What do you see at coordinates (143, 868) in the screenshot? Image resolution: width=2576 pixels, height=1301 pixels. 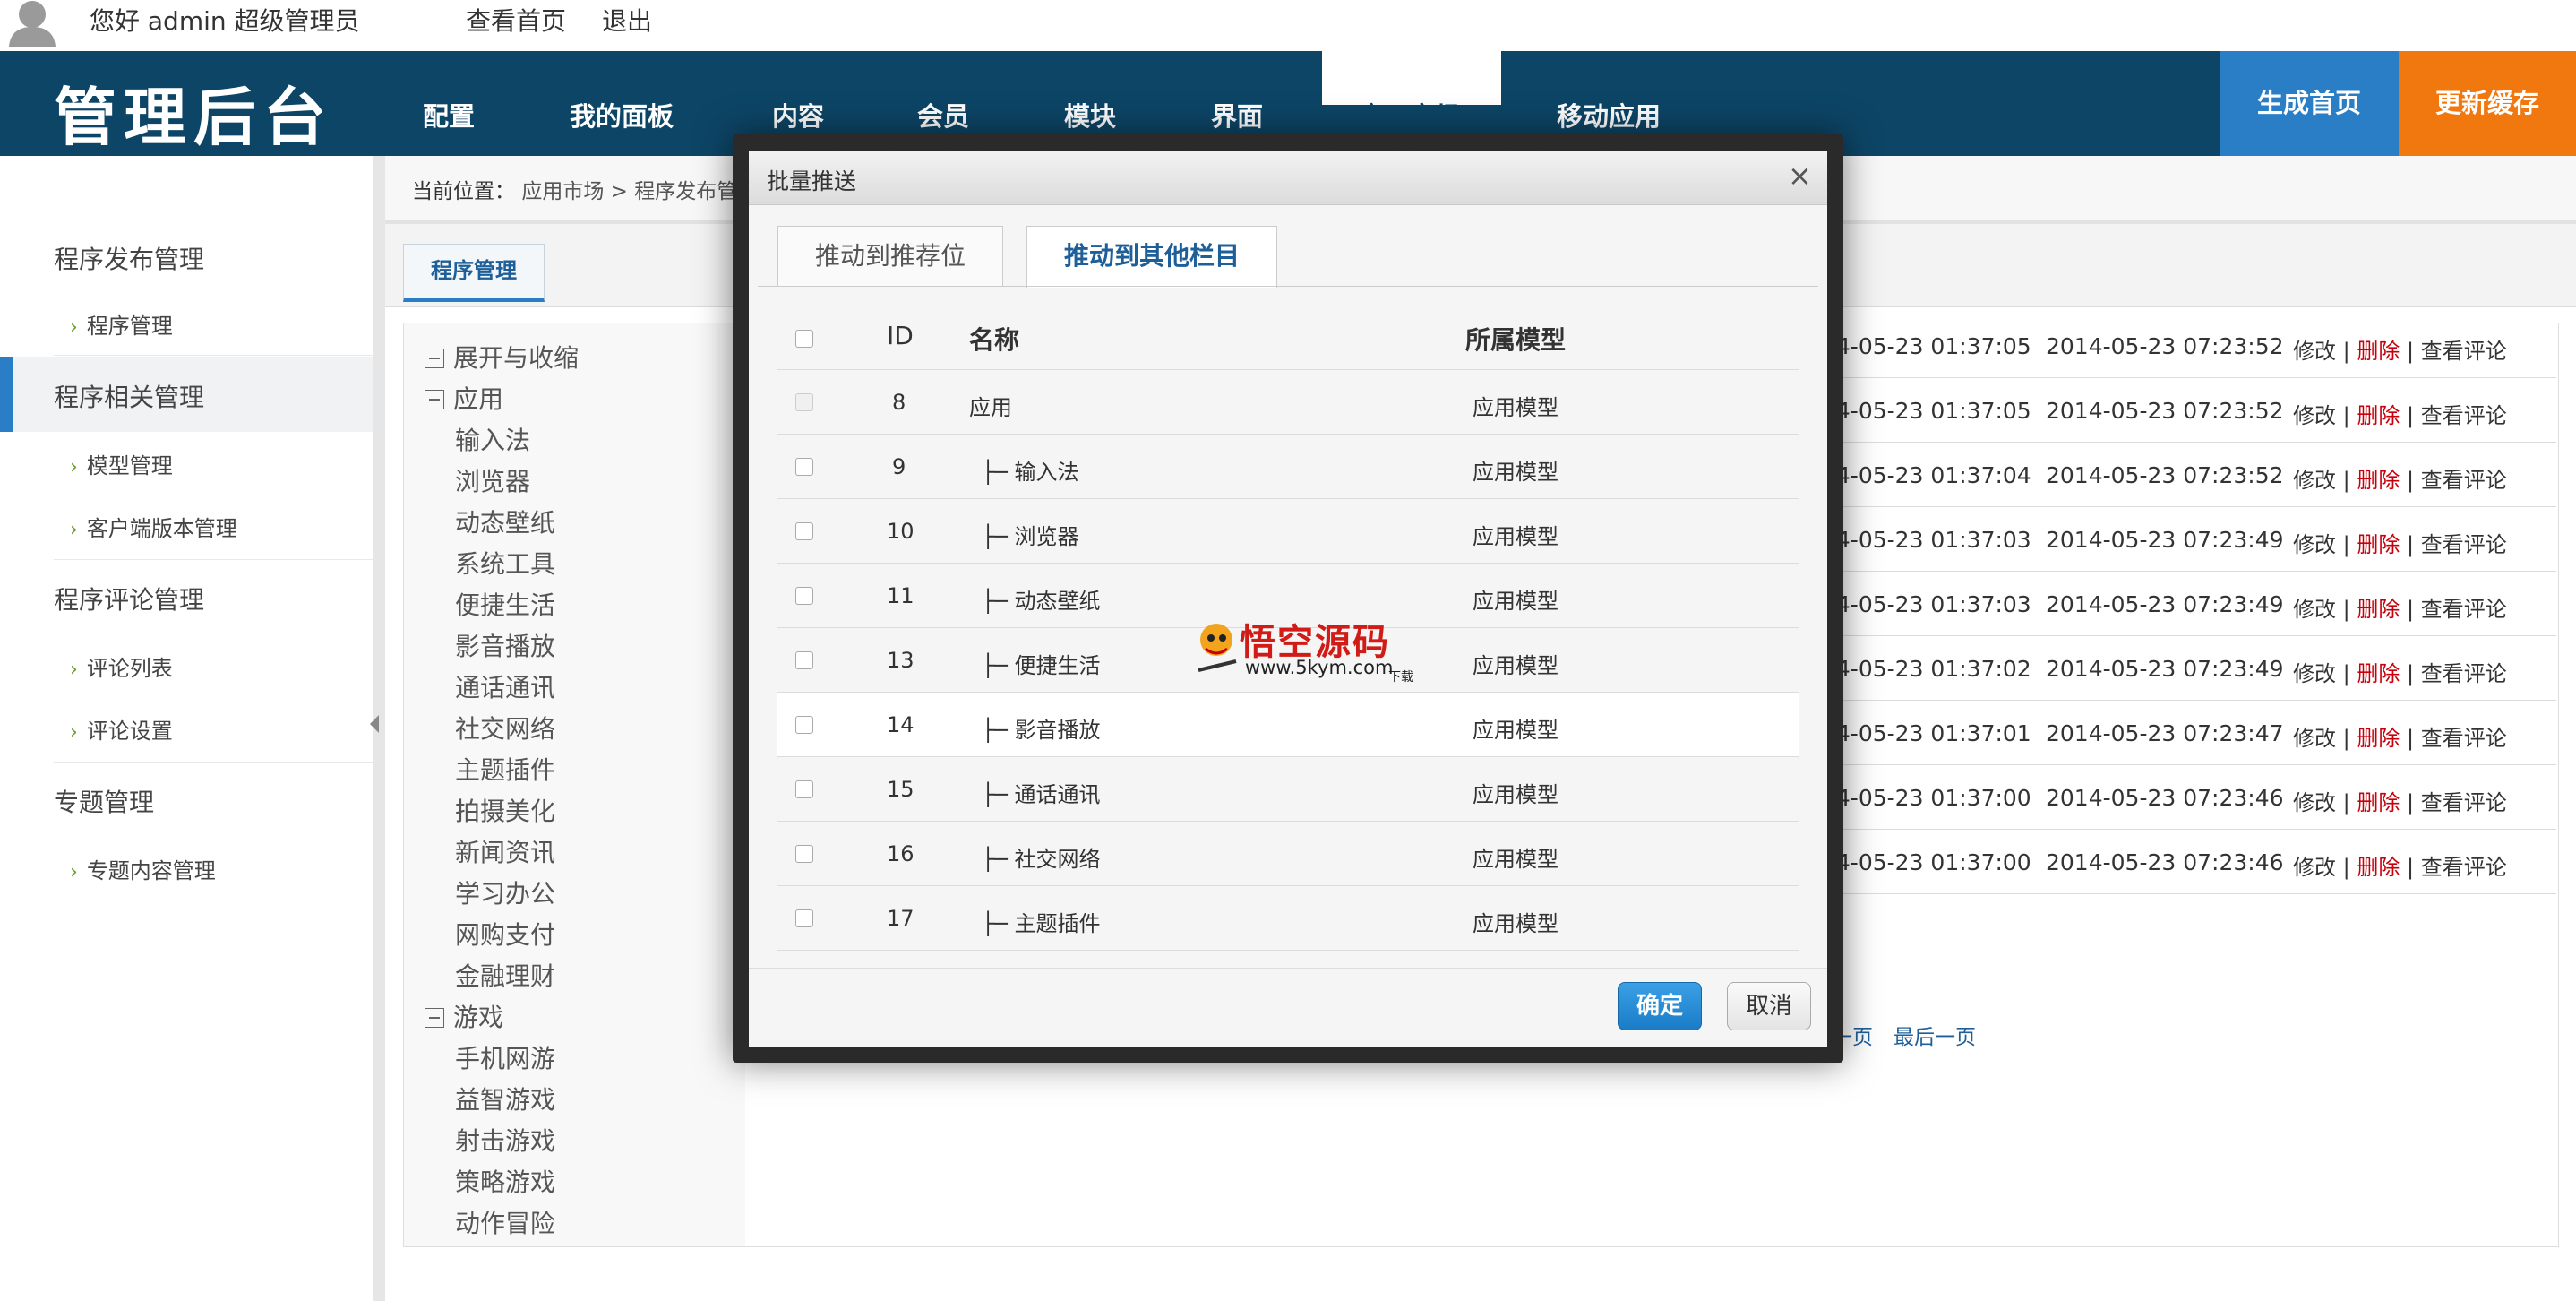 I see `sidebar-item-topic-content: › 专题内容管理` at bounding box center [143, 868].